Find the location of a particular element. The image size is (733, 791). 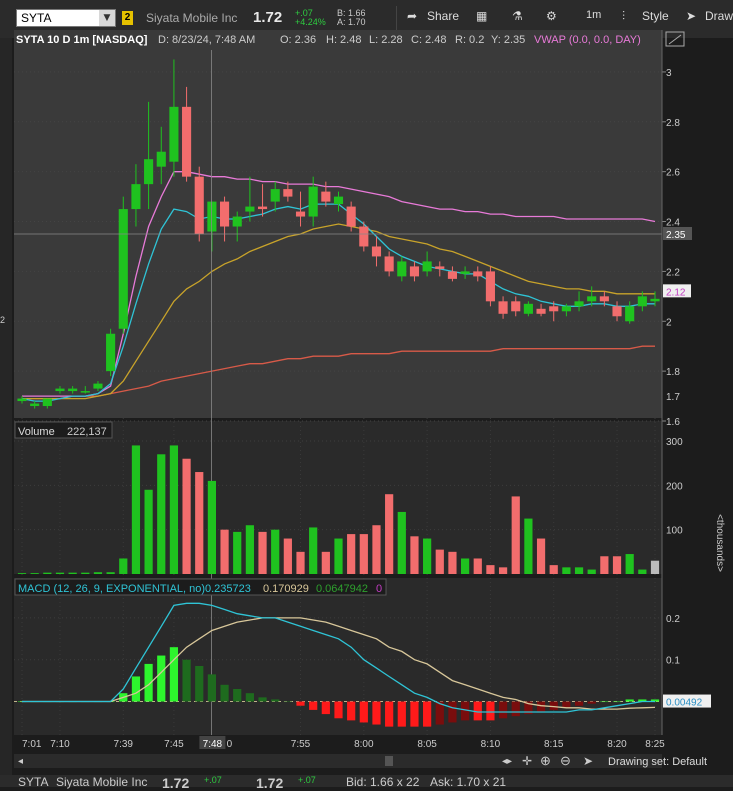

last-price-label: 2.12 is located at coordinates (676, 292).